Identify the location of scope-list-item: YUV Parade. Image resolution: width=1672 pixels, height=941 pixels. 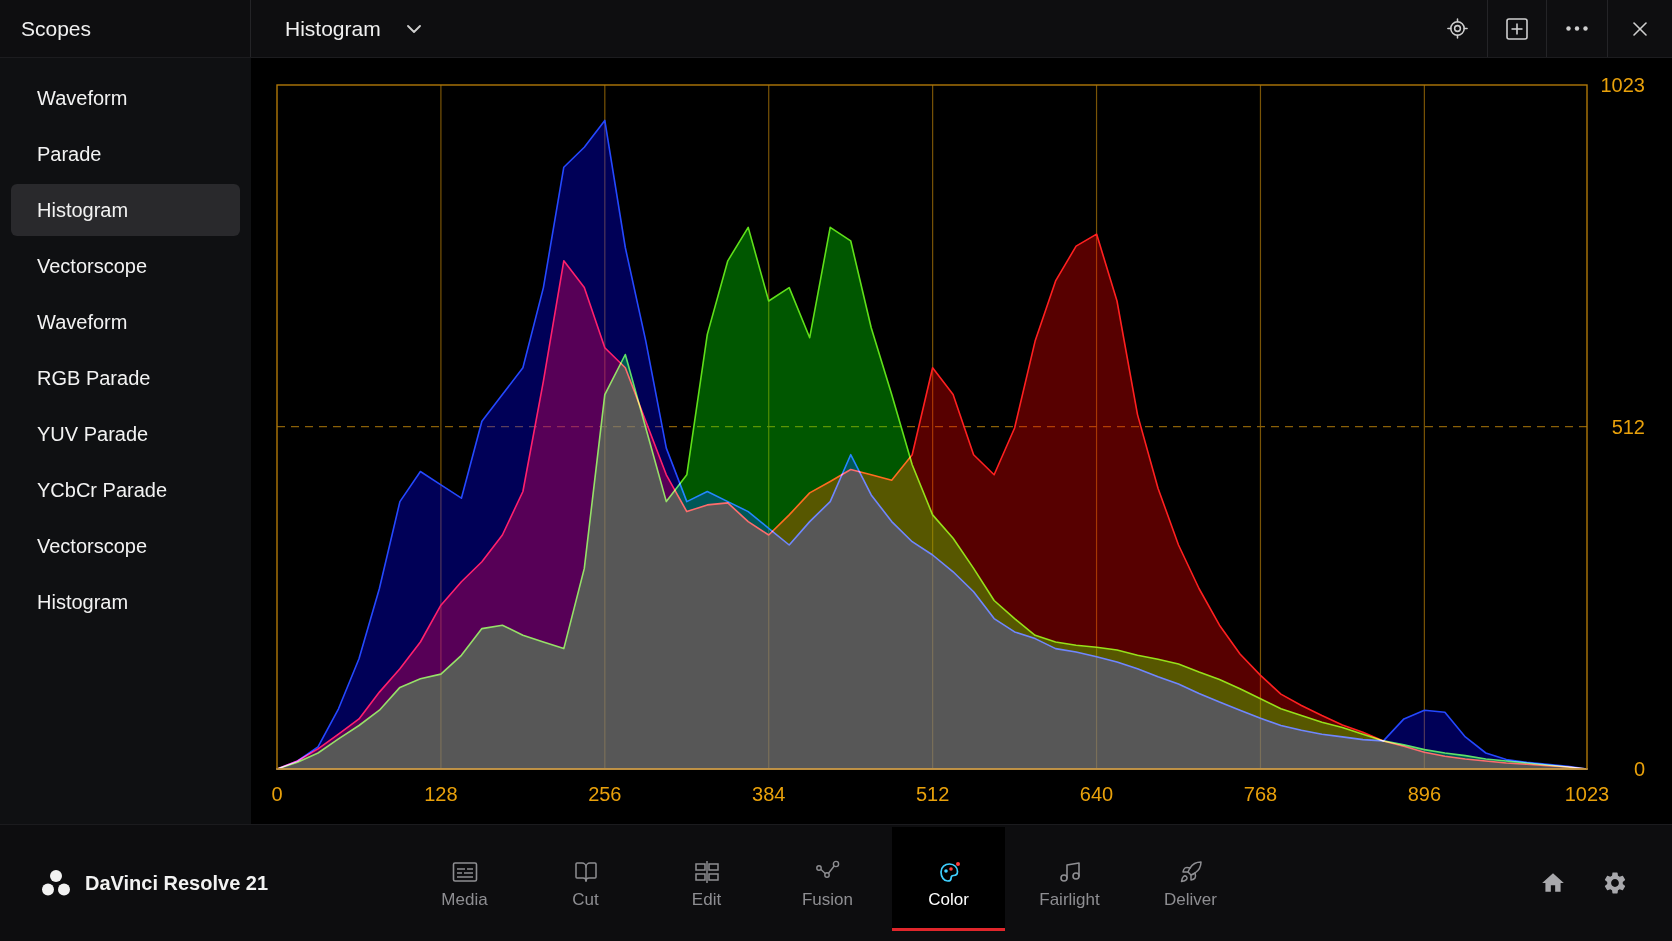
(125, 434).